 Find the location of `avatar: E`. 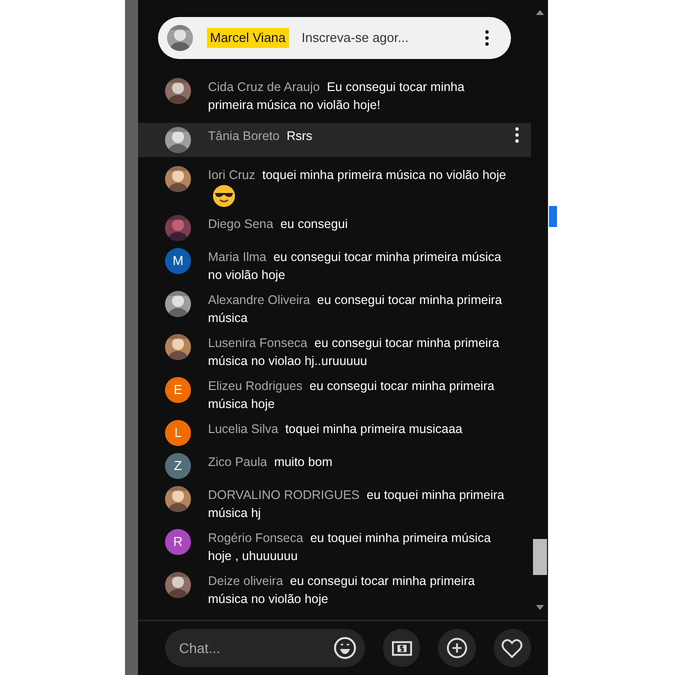

avatar: E is located at coordinates (178, 390).